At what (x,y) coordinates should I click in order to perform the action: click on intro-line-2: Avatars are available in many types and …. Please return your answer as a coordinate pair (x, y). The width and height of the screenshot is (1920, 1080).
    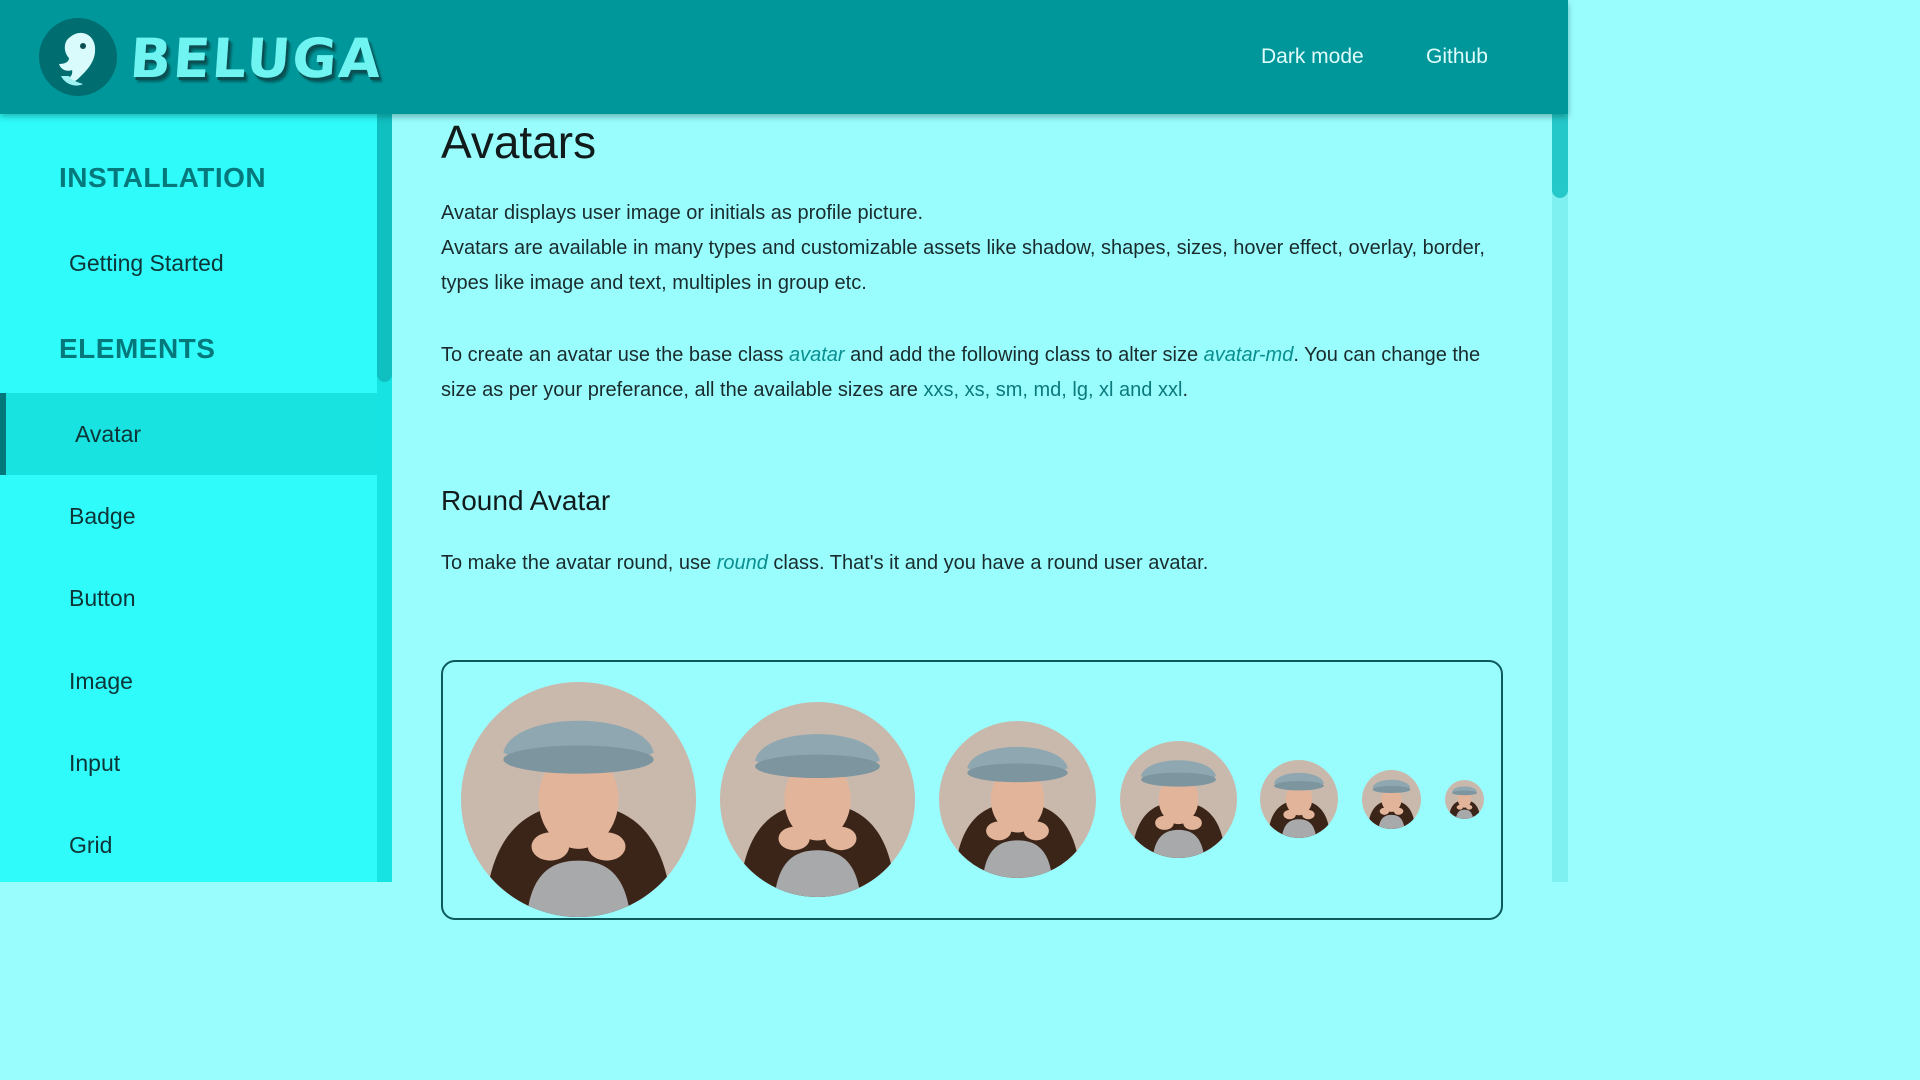
    Looking at the image, I should click on (963, 265).